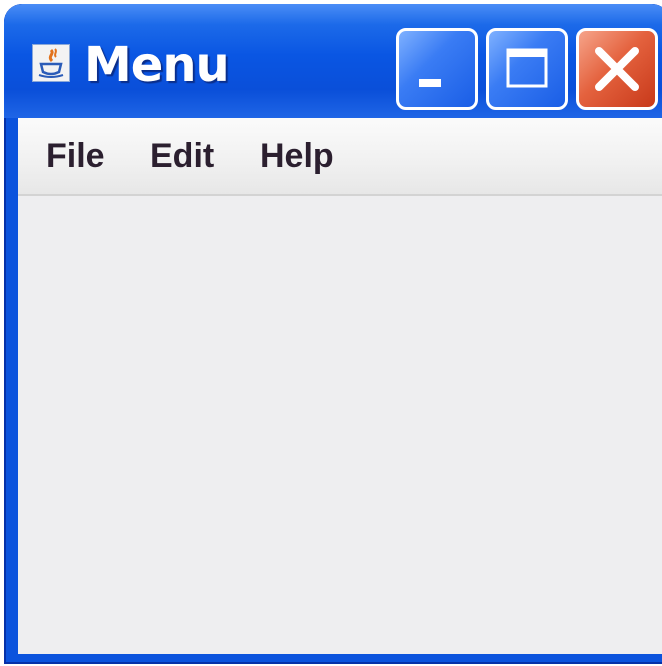 The height and width of the screenshot is (666, 662). Describe the element at coordinates (75, 156) in the screenshot. I see `menu-file: File` at that location.